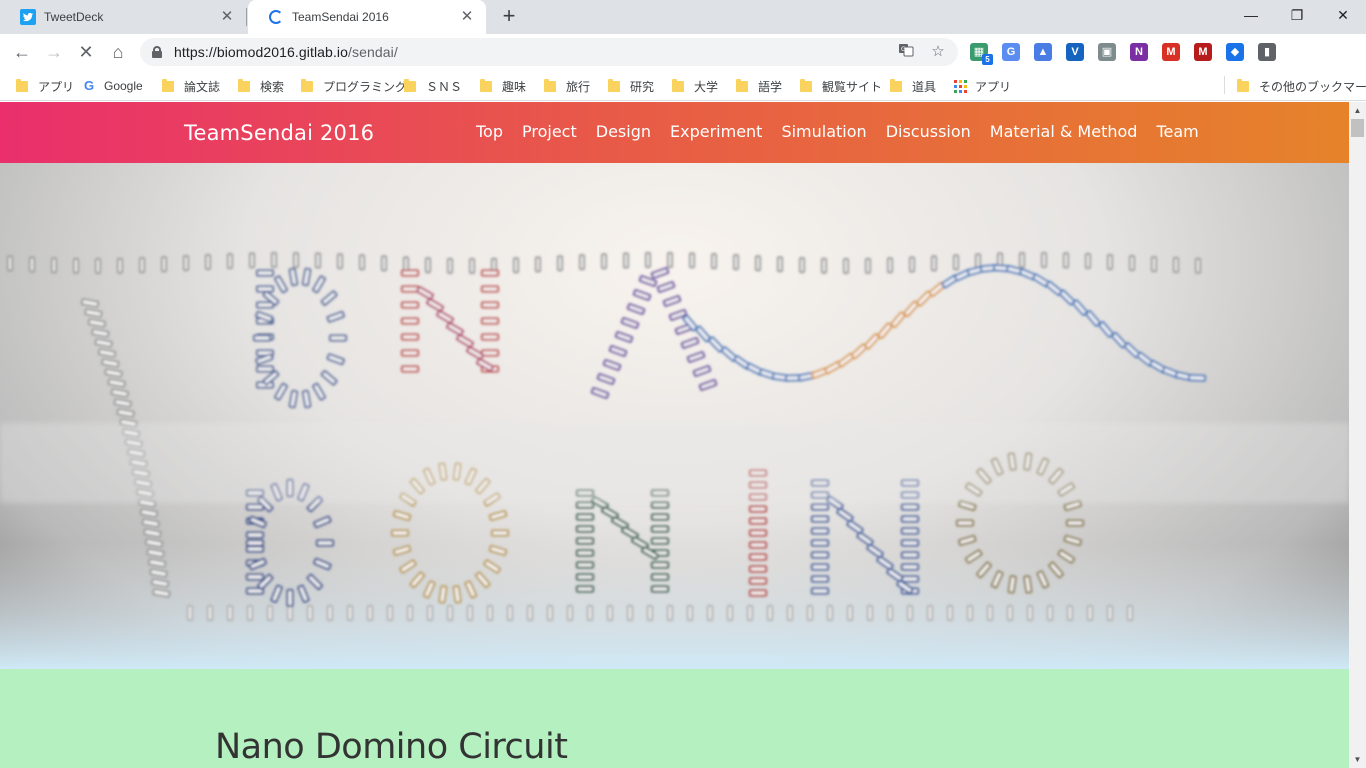 The width and height of the screenshot is (1366, 768). I want to click on mendeley-icon: M, so click(1203, 52).